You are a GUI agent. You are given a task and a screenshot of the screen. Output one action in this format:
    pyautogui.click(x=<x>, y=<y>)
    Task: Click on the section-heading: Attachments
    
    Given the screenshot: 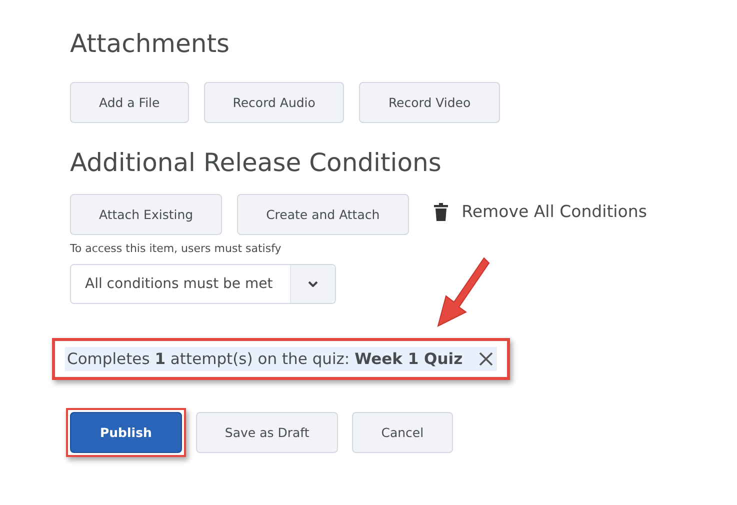 What is the action you would take?
    pyautogui.click(x=150, y=44)
    